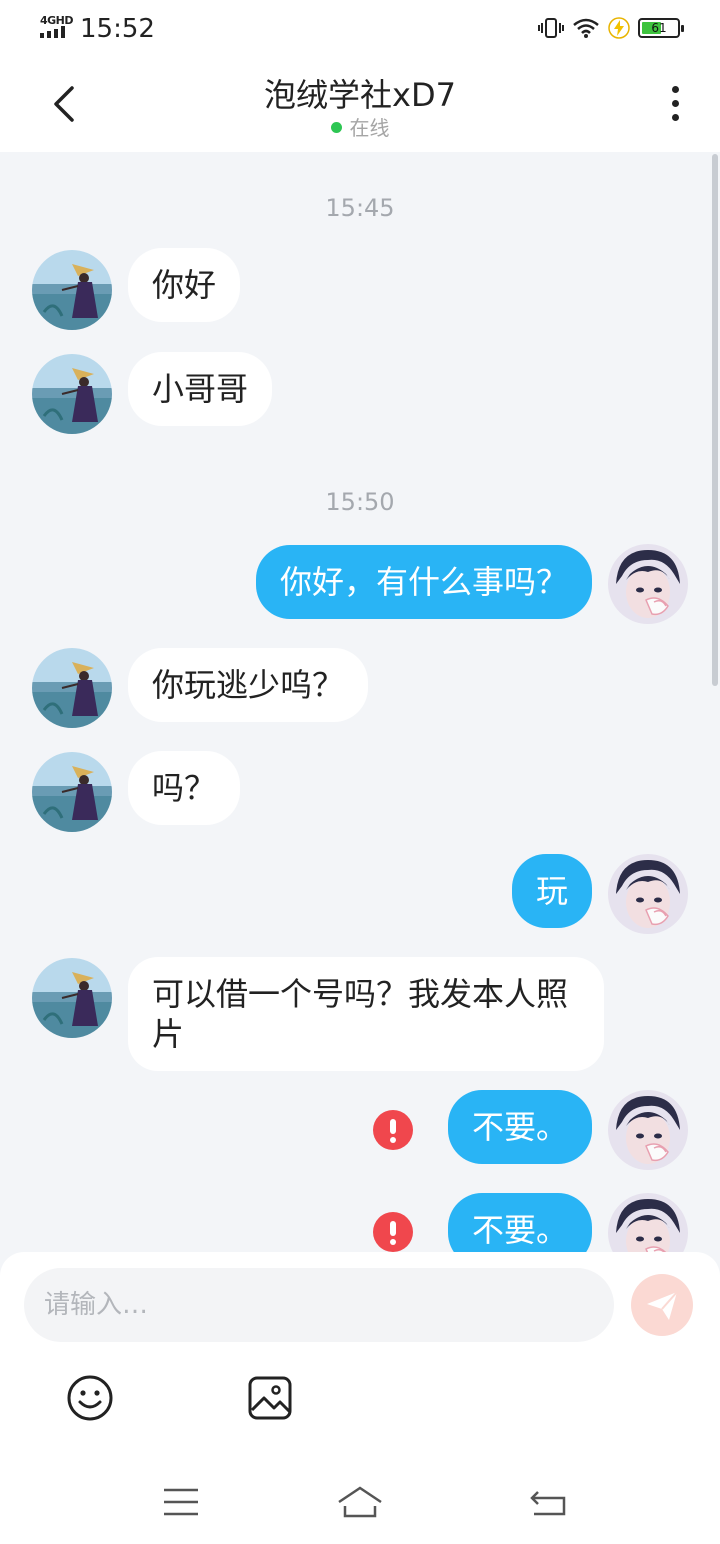  I want to click on wifi-icon, so click(586, 28).